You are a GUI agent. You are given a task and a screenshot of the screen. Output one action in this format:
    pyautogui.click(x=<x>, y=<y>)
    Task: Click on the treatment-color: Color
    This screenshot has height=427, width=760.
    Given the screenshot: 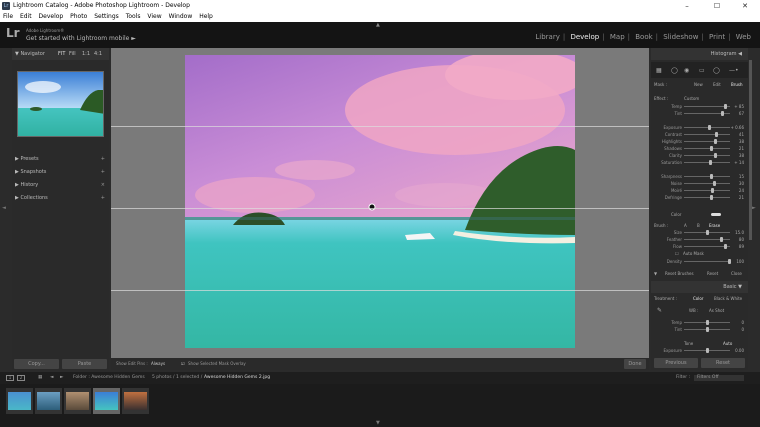 What is the action you would take?
    pyautogui.click(x=698, y=298)
    